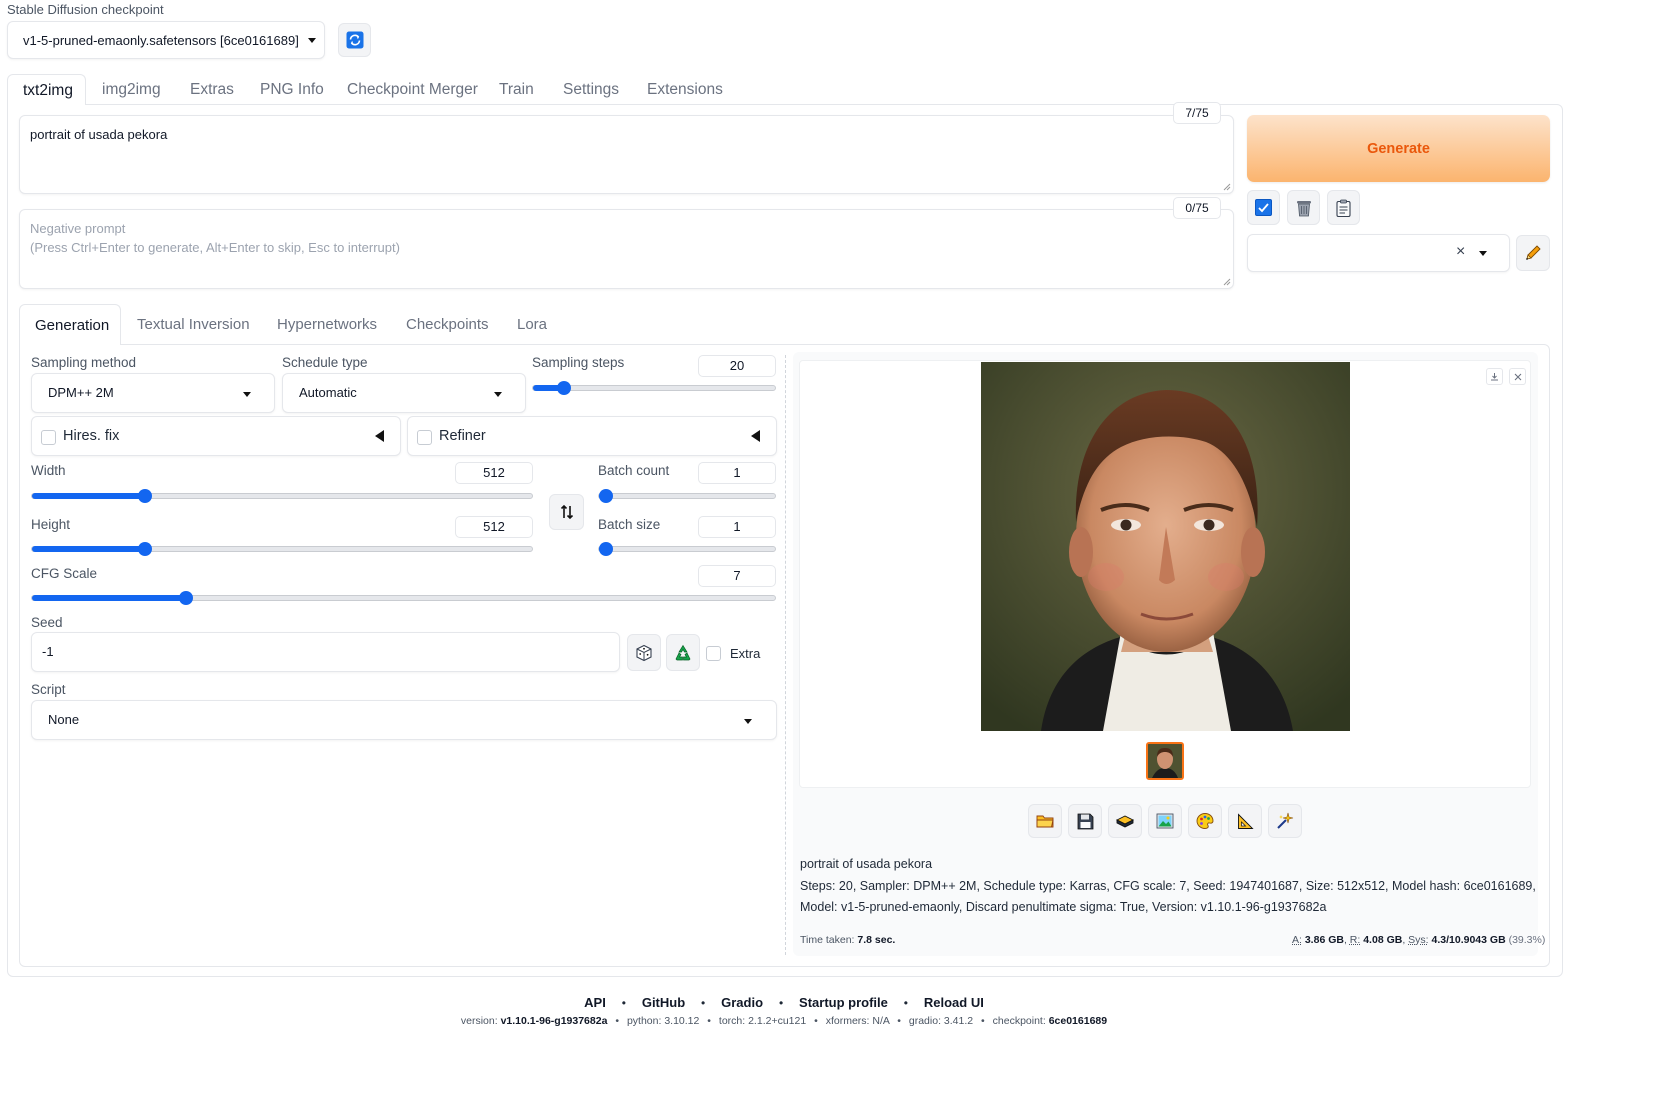 Image resolution: width=1658 pixels, height=1096 pixels. Describe the element at coordinates (447, 324) in the screenshot. I see `tab-checkpoints: Checkpoints` at that location.